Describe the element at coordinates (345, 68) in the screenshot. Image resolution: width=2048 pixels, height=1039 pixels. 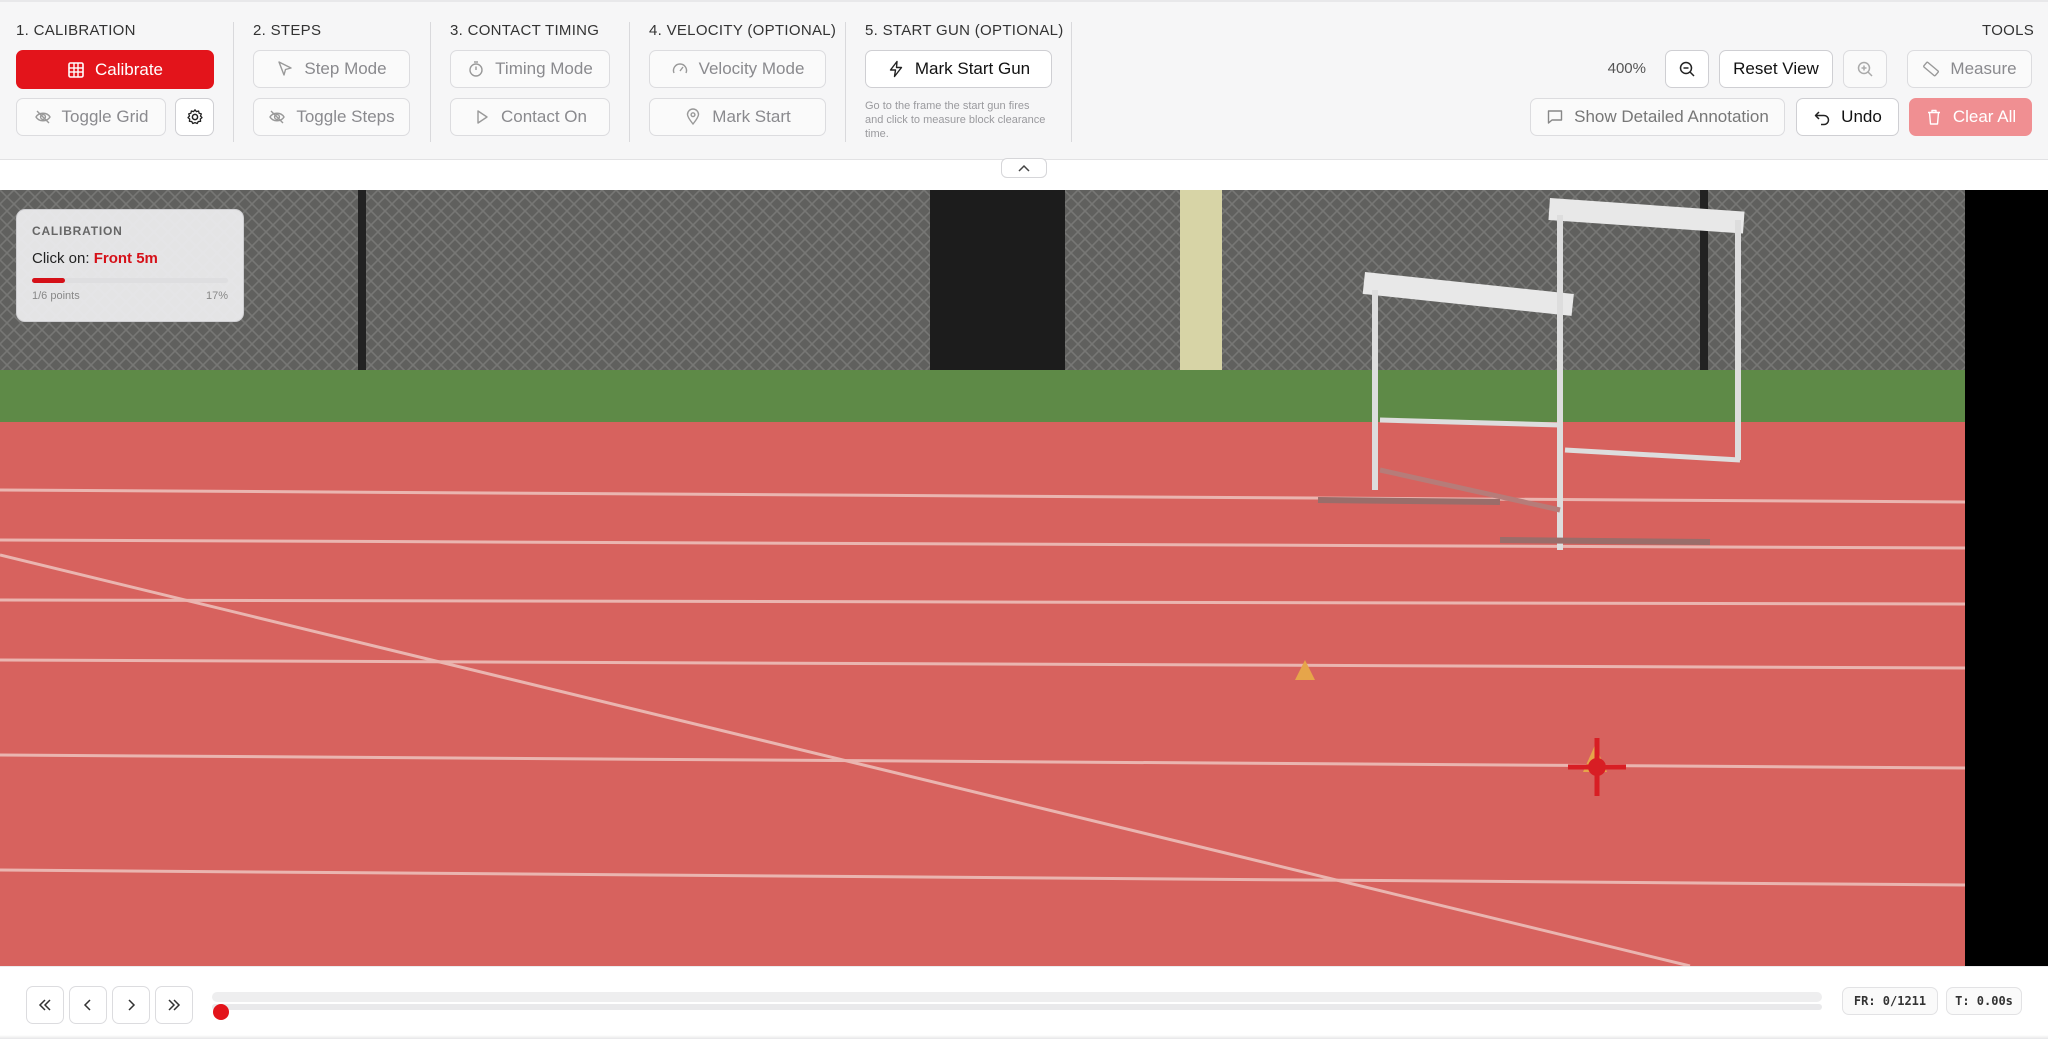
I see `step-mode-label: Step Mode` at that location.